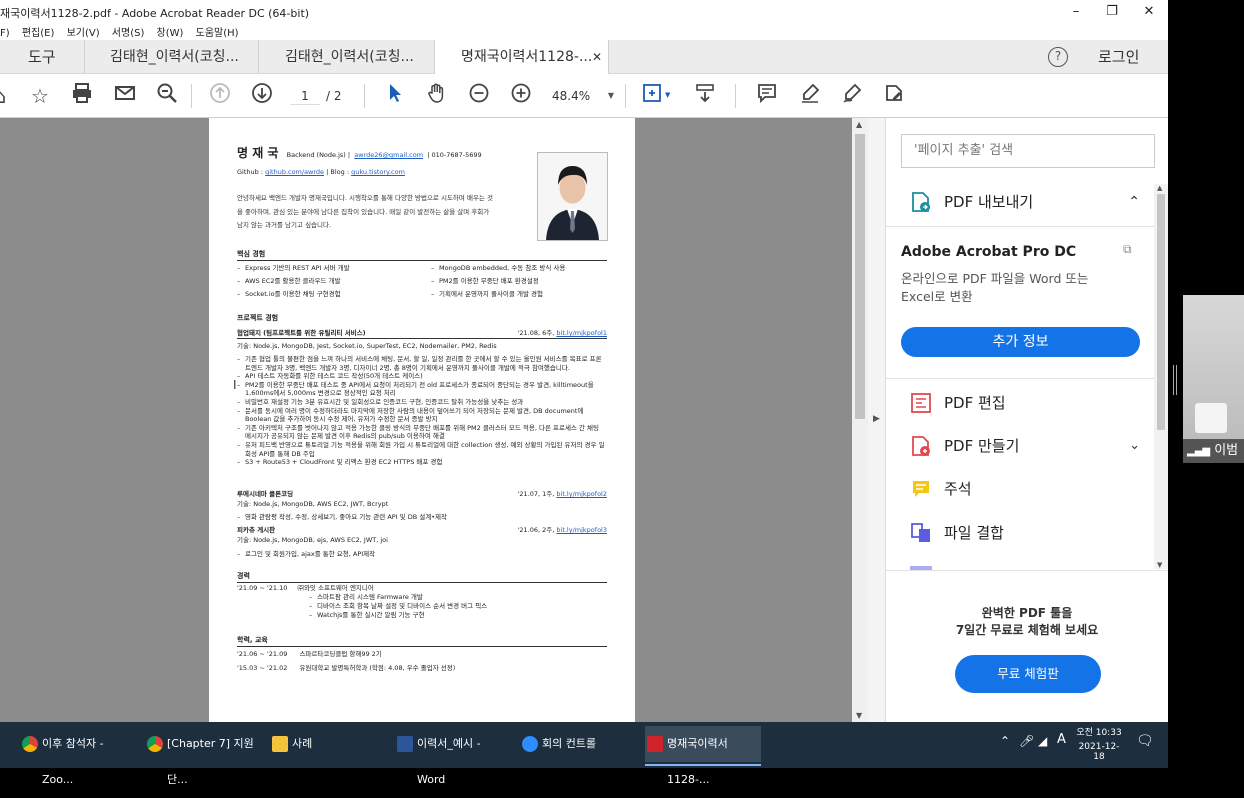  I want to click on export-pdf-item: PDF 내보내기 ⌃, so click(1025, 202).